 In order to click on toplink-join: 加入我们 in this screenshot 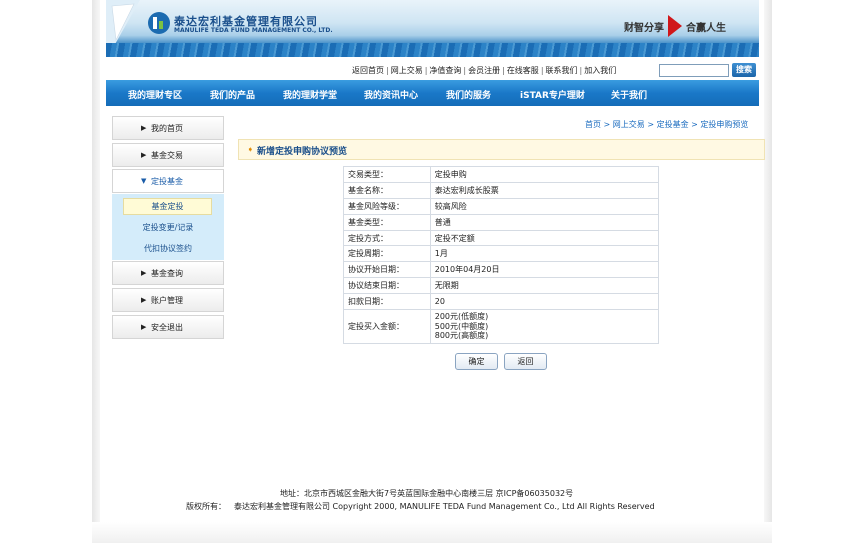, I will do `click(600, 70)`.